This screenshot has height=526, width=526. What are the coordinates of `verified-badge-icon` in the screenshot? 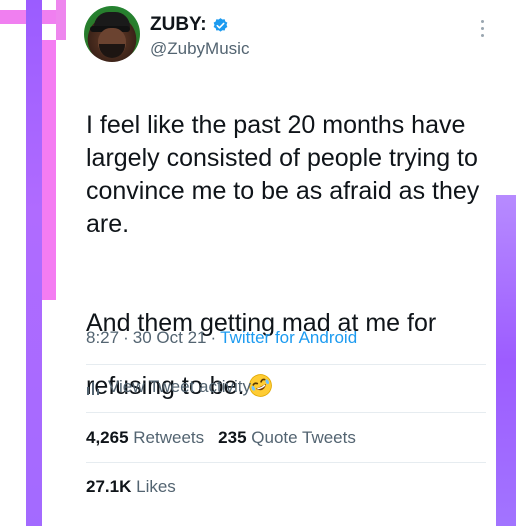 It's located at (220, 25).